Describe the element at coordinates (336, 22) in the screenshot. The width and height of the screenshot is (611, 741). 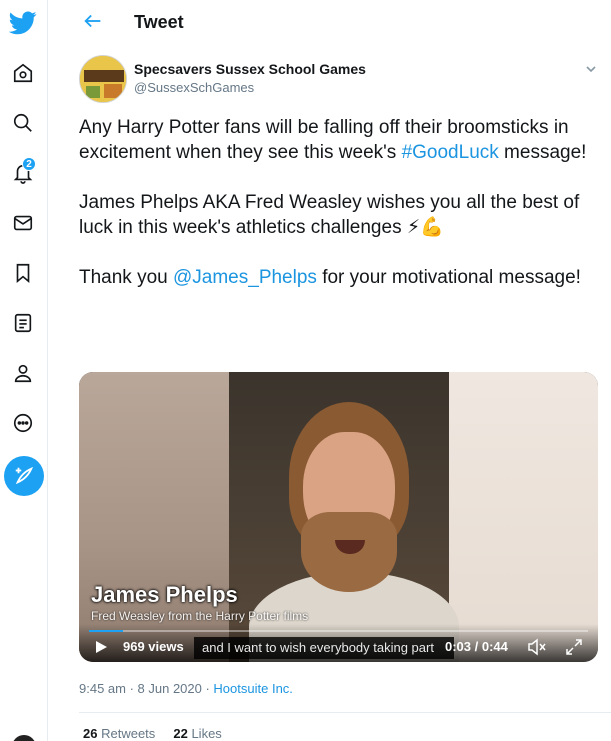
I see `page-header: Tweet` at that location.